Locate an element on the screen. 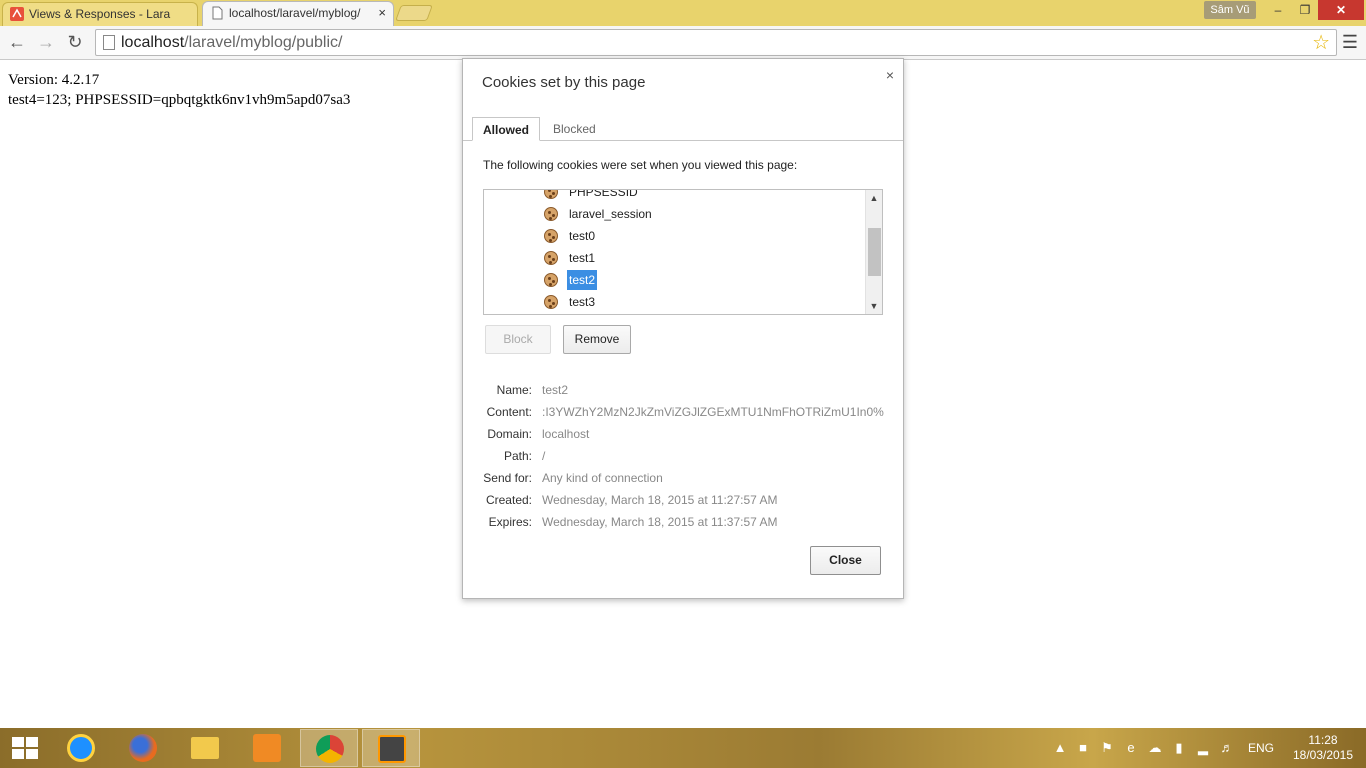  block-button: Block is located at coordinates (518, 339).